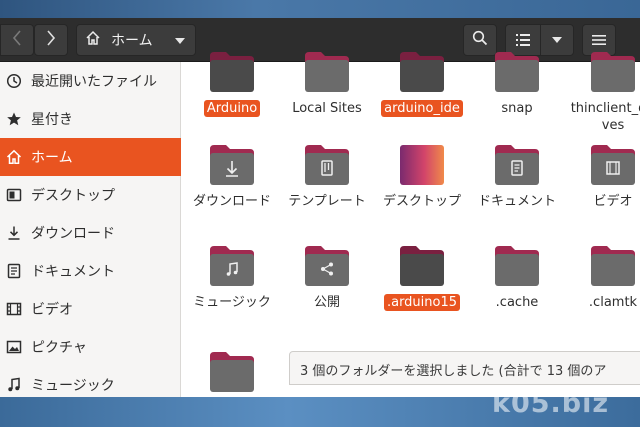  Describe the element at coordinates (551, 403) in the screenshot. I see `watermark: k05.biz` at that location.